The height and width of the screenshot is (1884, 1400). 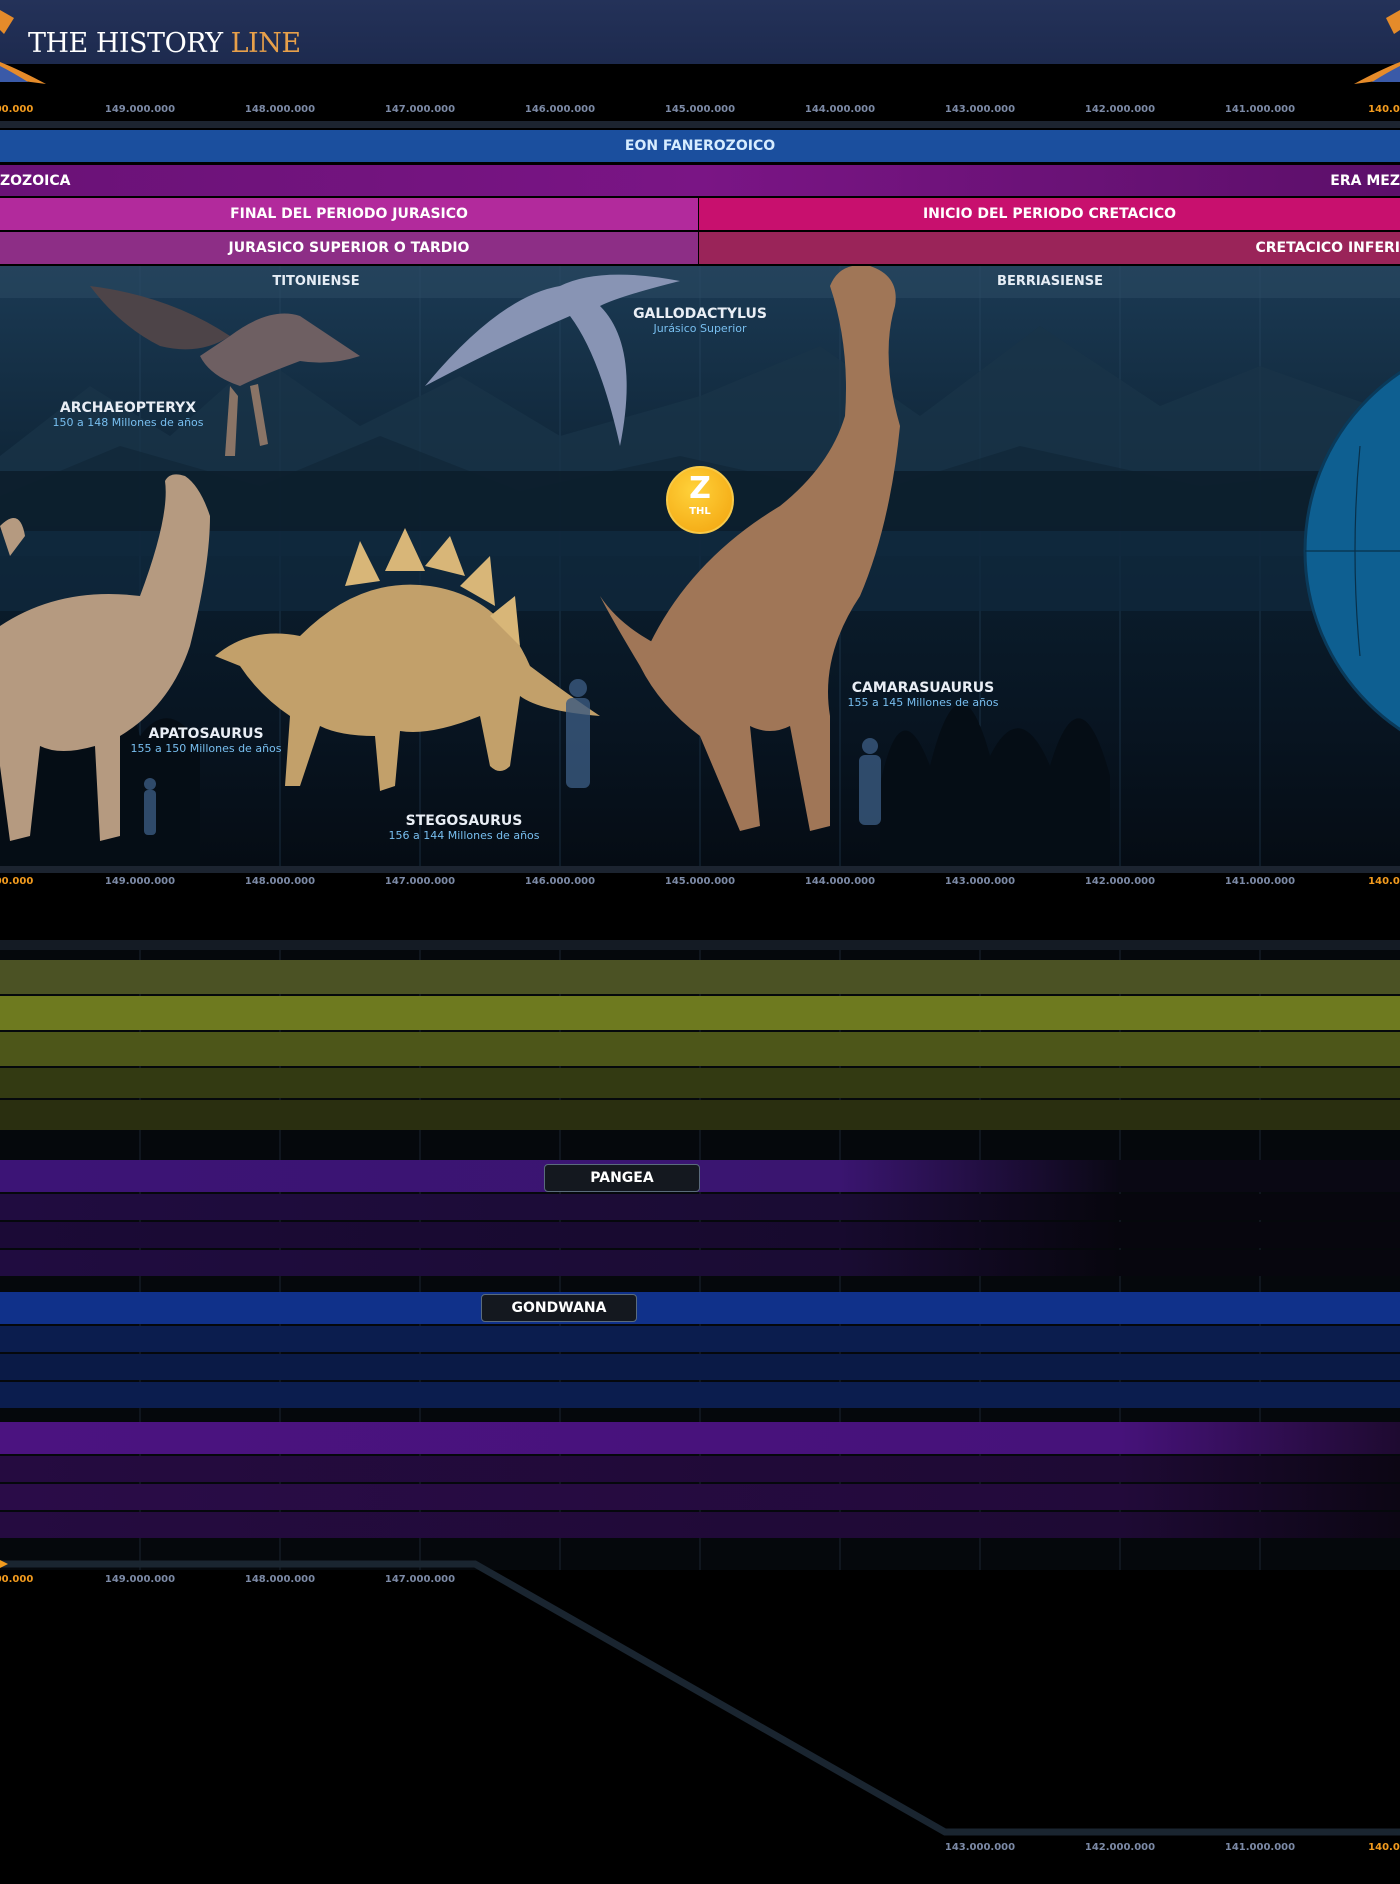 I want to click on era-label-left: ZOZOICA, so click(x=35, y=181).